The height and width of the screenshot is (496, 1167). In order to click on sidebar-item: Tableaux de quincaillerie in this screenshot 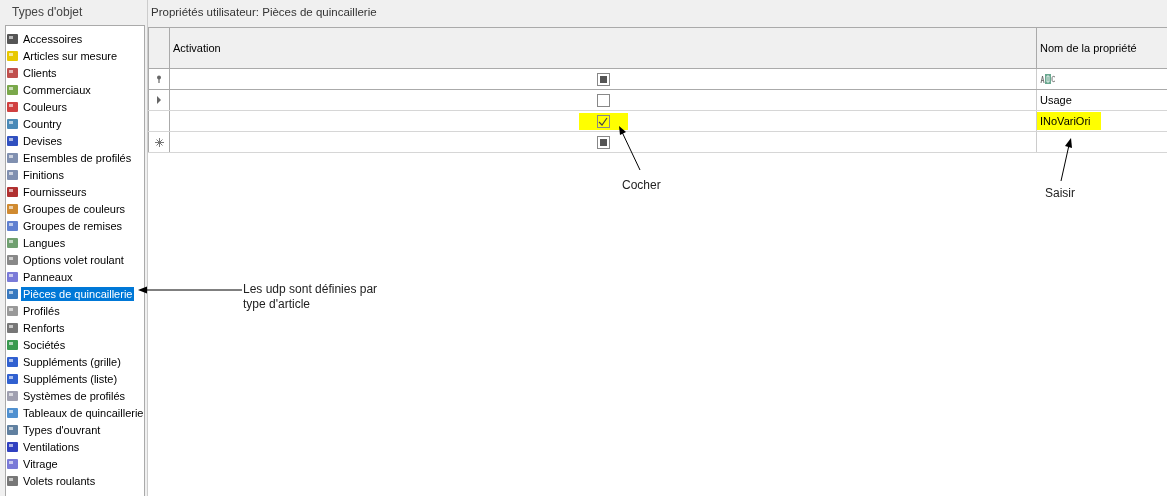, I will do `click(83, 412)`.